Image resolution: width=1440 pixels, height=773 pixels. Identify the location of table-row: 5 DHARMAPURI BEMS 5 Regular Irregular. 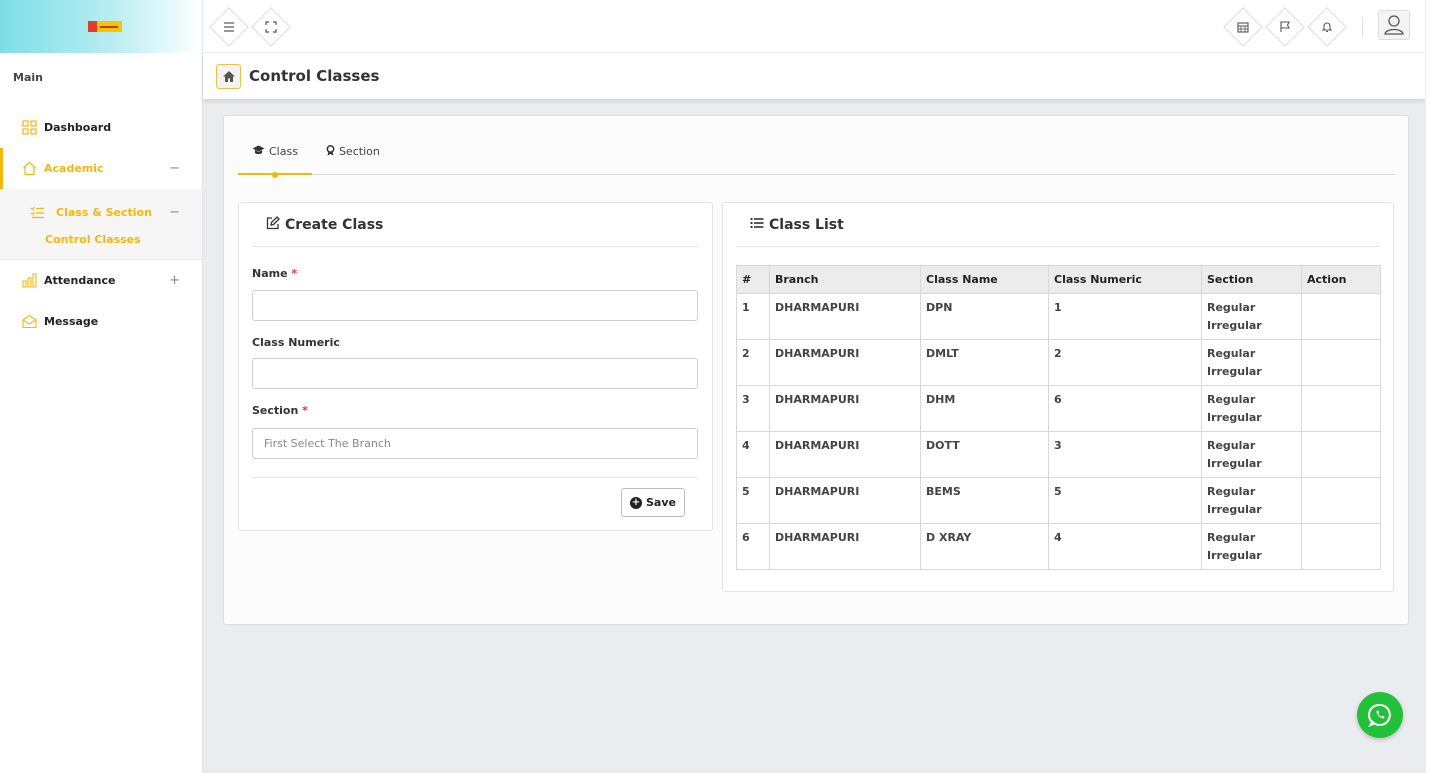
(1058, 500).